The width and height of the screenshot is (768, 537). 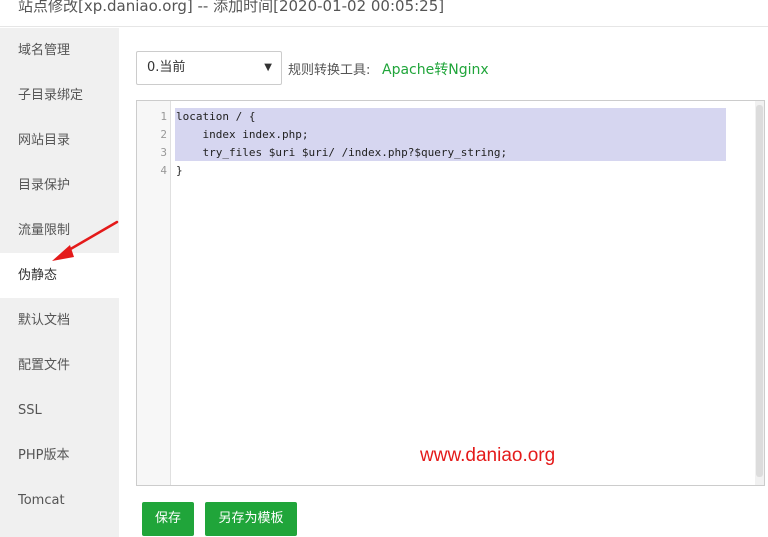 I want to click on code-line: }, so click(x=179, y=170).